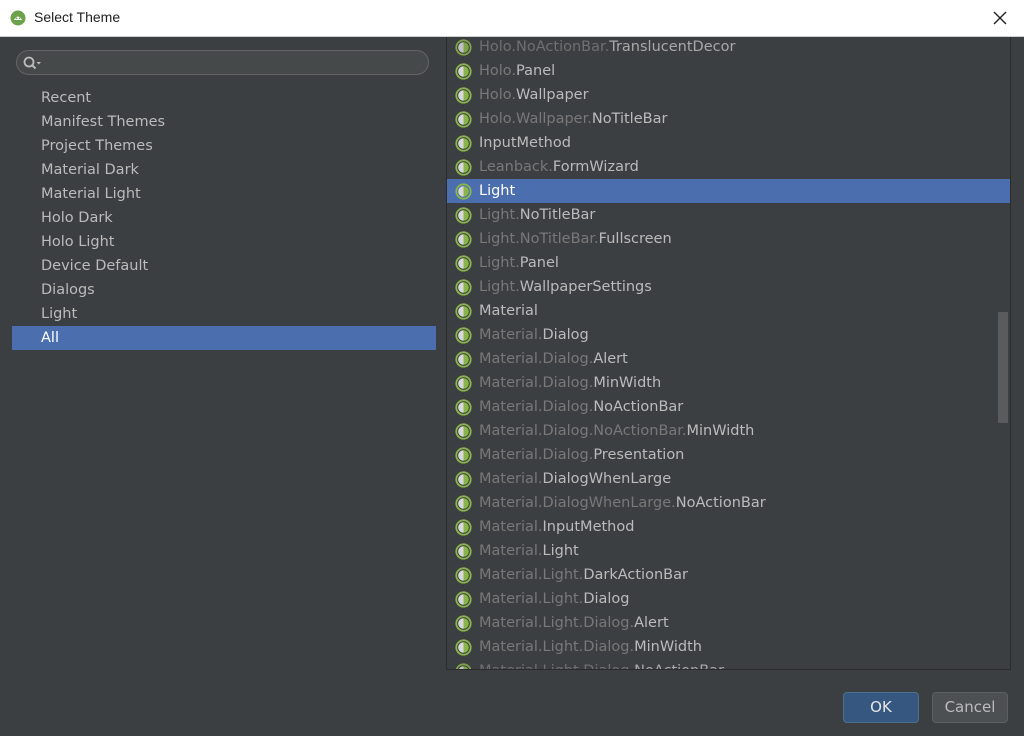 The height and width of the screenshot is (736, 1024). Describe the element at coordinates (629, 119) in the screenshot. I see `theme-name: NoTitleBar` at that location.